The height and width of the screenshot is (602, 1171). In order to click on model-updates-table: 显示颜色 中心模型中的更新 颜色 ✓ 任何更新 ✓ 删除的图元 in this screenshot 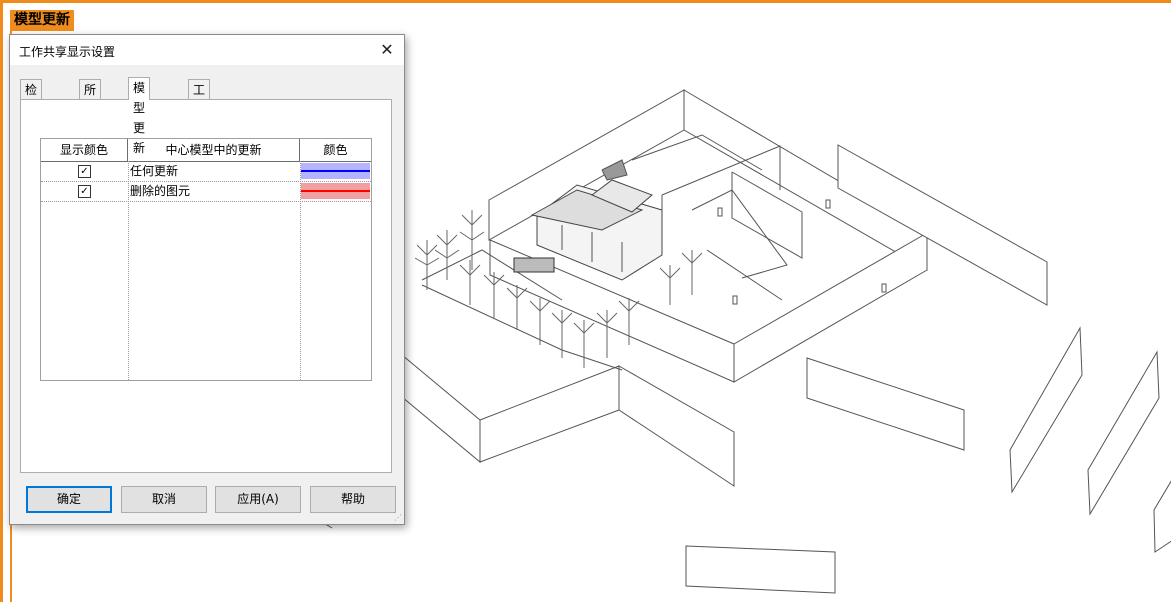, I will do `click(206, 259)`.